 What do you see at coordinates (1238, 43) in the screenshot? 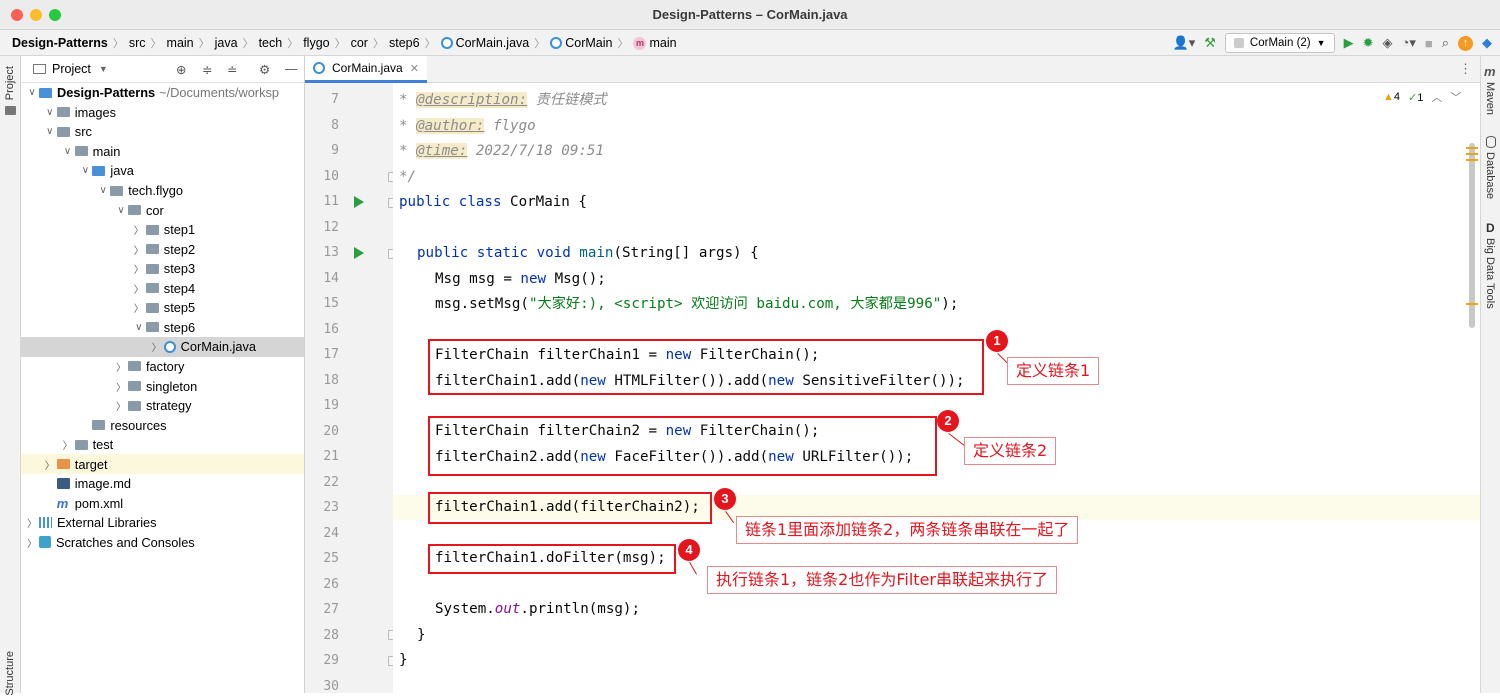
I see `config-icon` at bounding box center [1238, 43].